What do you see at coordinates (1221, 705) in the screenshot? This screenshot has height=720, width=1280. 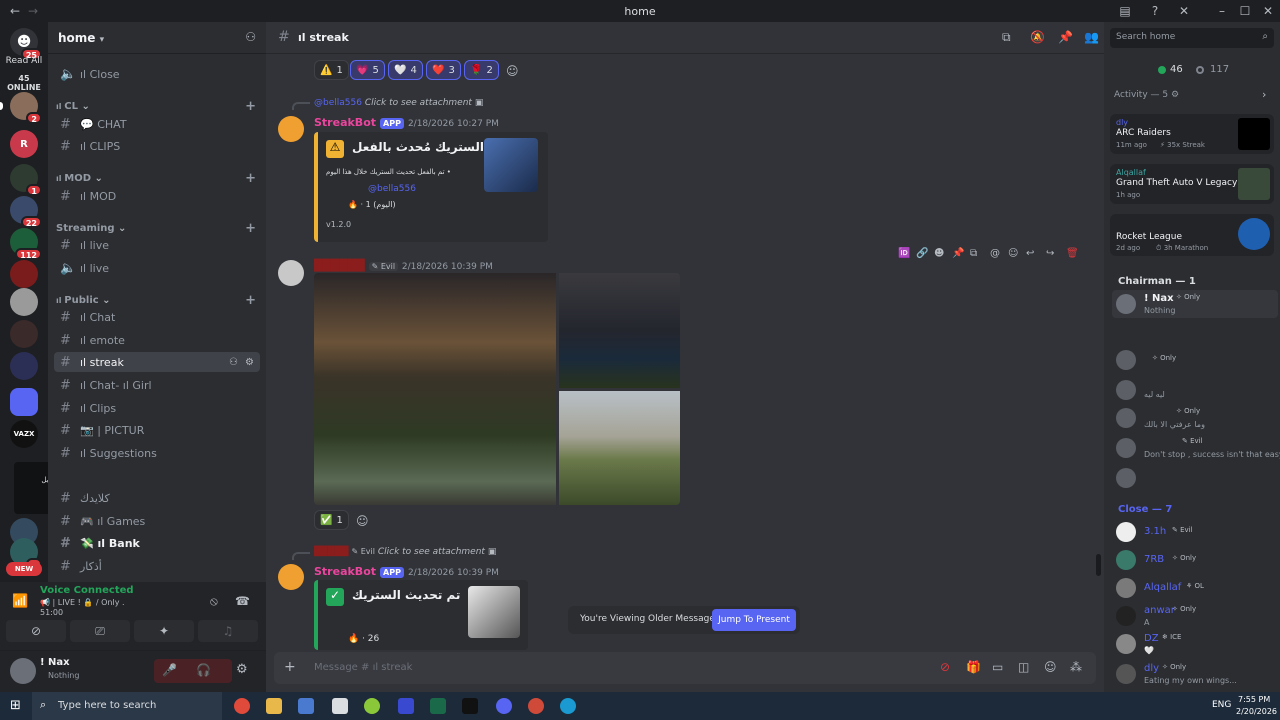 I see `language-indicator: ENG` at bounding box center [1221, 705].